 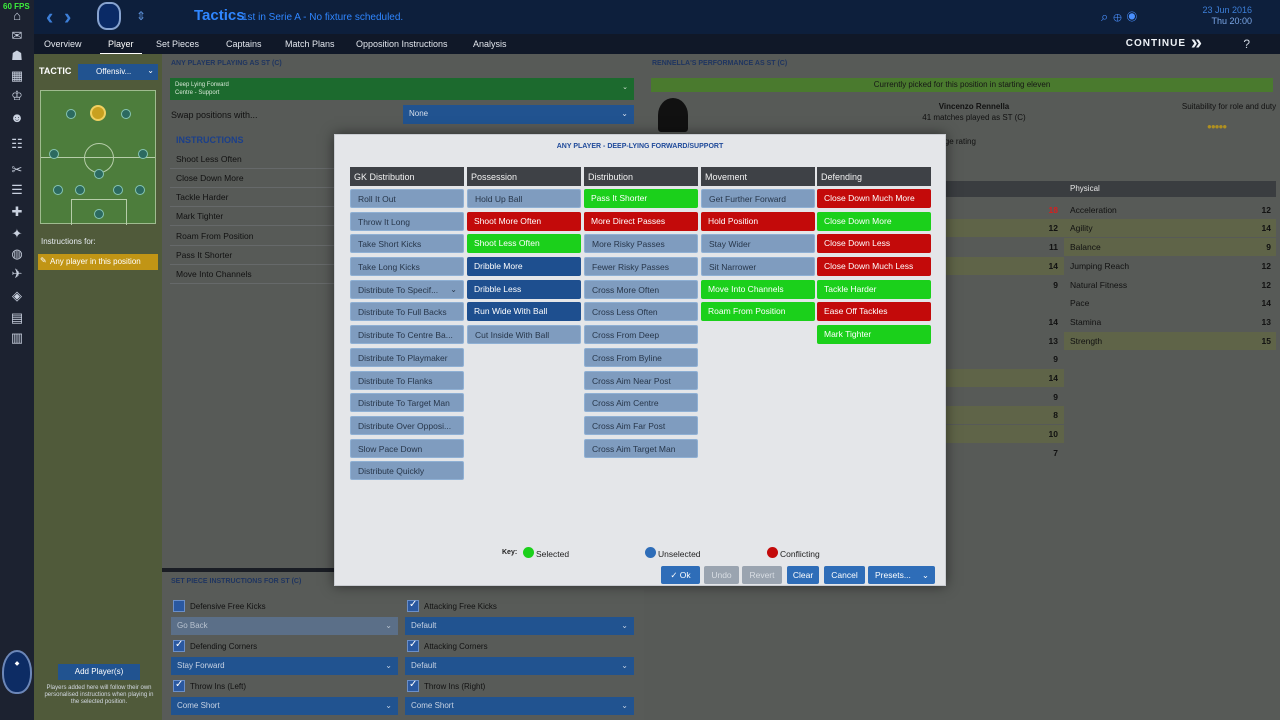 I want to click on option-roll-it-out: Roll It Out, so click(x=407, y=198).